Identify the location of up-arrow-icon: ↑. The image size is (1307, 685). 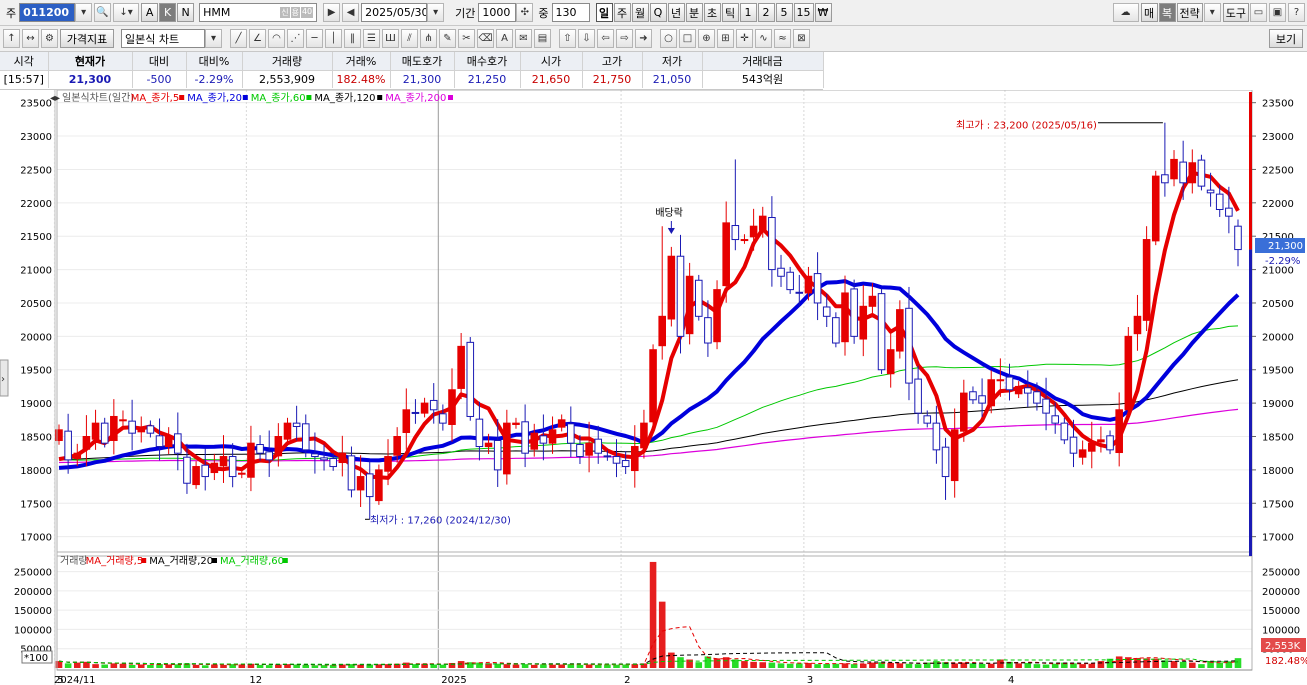
(11, 38).